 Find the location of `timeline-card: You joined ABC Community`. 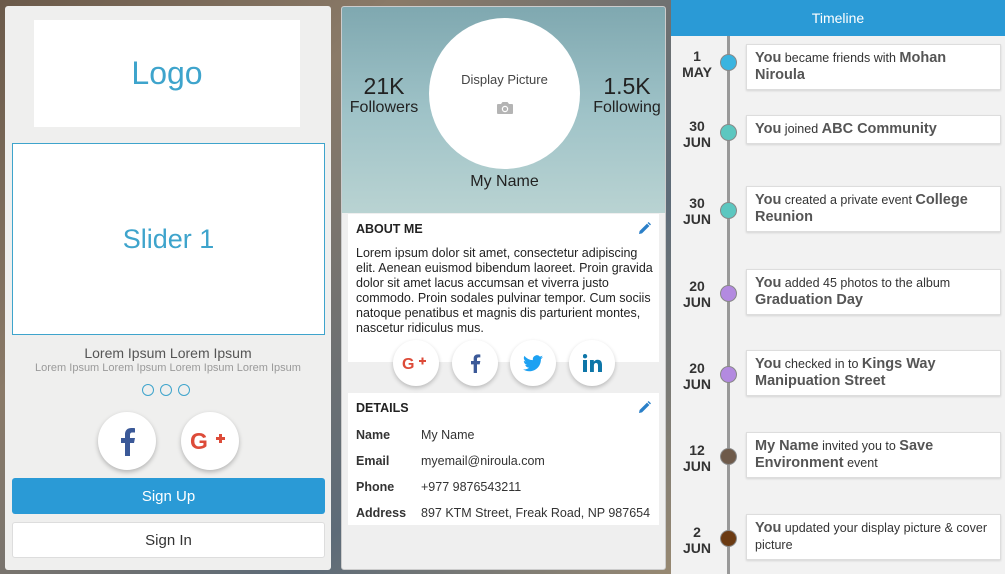

timeline-card: You joined ABC Community is located at coordinates (873, 129).